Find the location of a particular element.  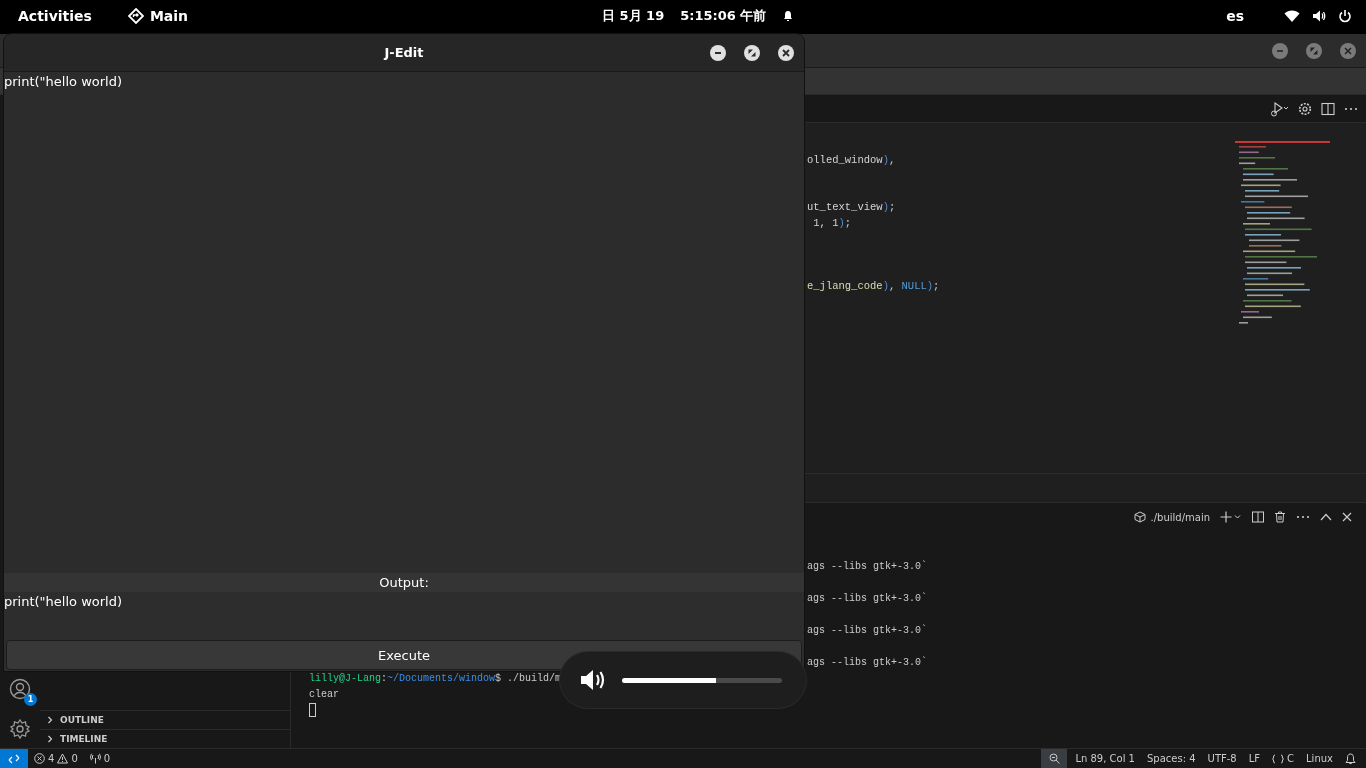

power-icon is located at coordinates (1345, 16).